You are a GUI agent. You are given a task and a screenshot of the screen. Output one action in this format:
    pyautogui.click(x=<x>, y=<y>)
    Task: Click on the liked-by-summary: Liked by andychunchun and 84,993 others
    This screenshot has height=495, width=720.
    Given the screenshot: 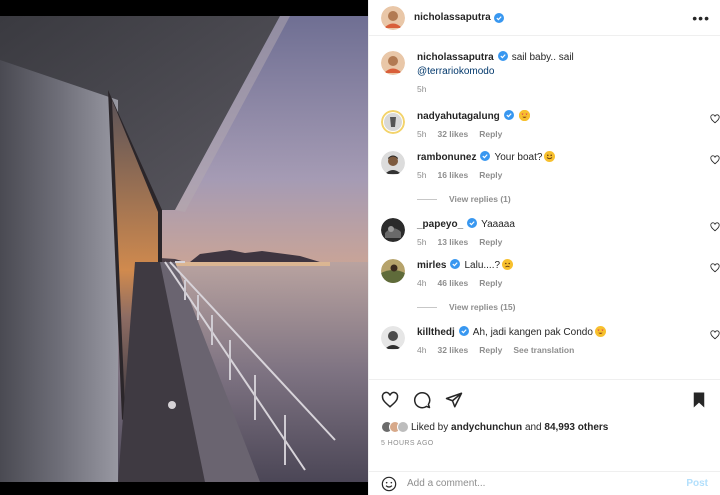 What is the action you would take?
    pyautogui.click(x=544, y=427)
    